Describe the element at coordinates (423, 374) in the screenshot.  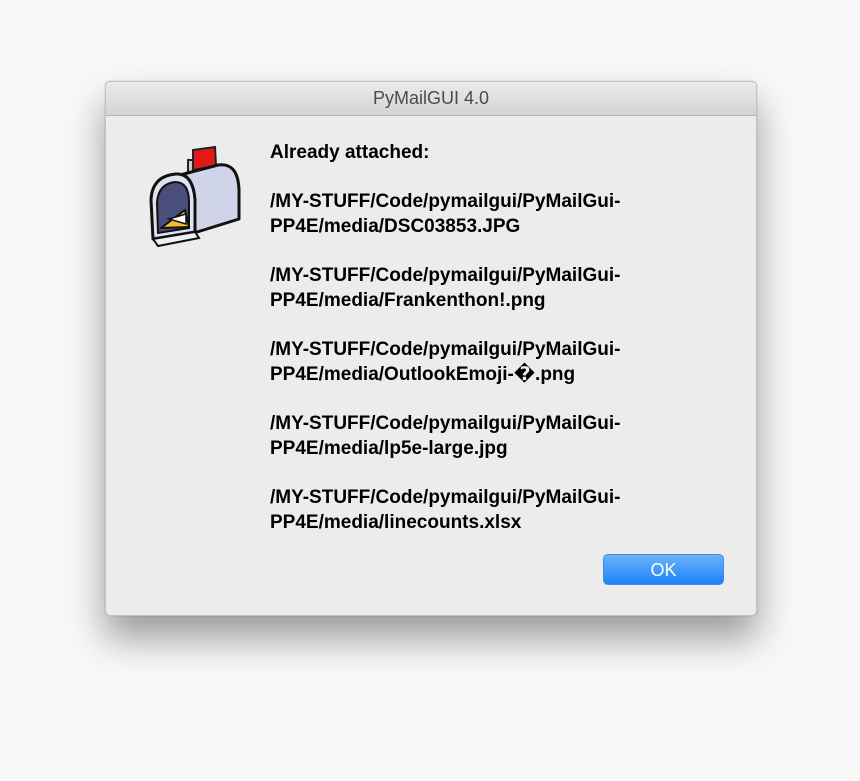
I see `attachment-path-line2: PP4E/media/OutlookEmoji-�.png` at that location.